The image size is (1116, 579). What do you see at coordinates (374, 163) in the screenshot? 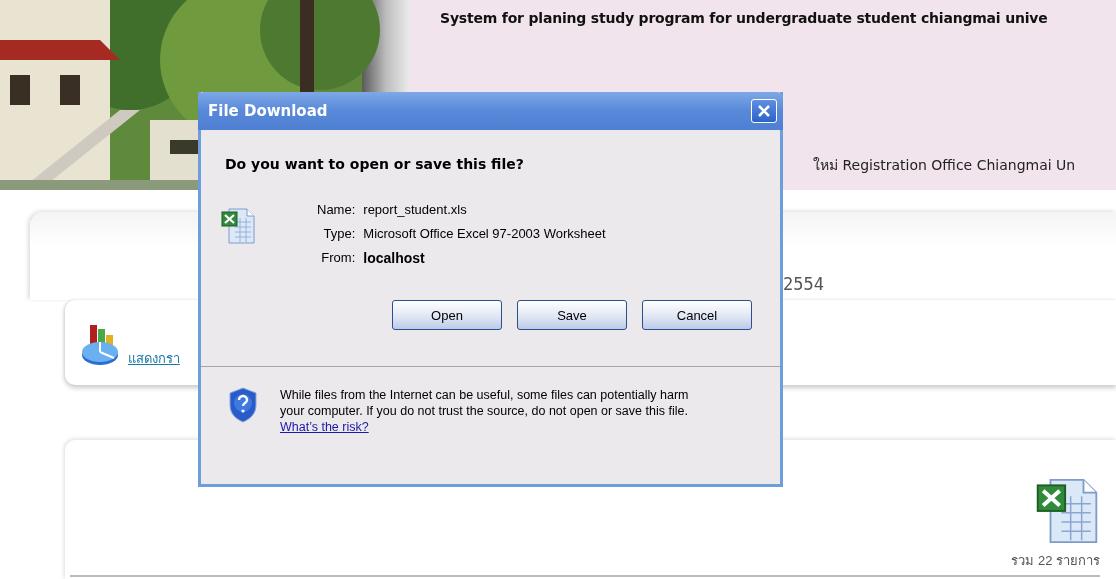
I see `dialog-question: Do you want to open or save this file?` at bounding box center [374, 163].